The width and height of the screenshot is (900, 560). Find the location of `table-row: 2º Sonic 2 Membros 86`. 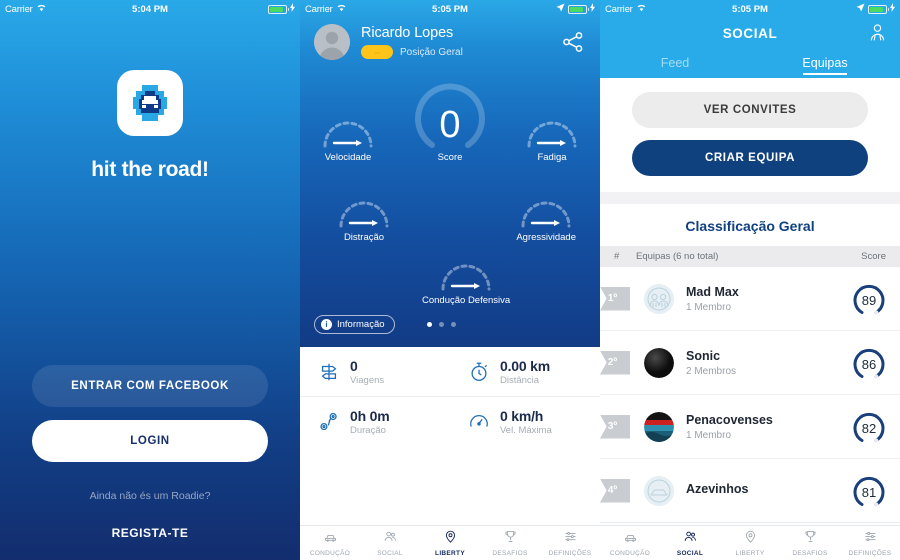

table-row: 2º Sonic 2 Membros 86 is located at coordinates (750, 363).